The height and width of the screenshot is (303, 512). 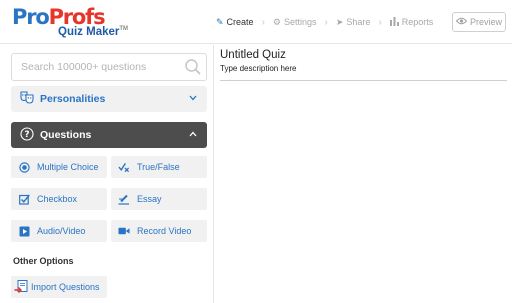 What do you see at coordinates (193, 67) in the screenshot?
I see `search-icon` at bounding box center [193, 67].